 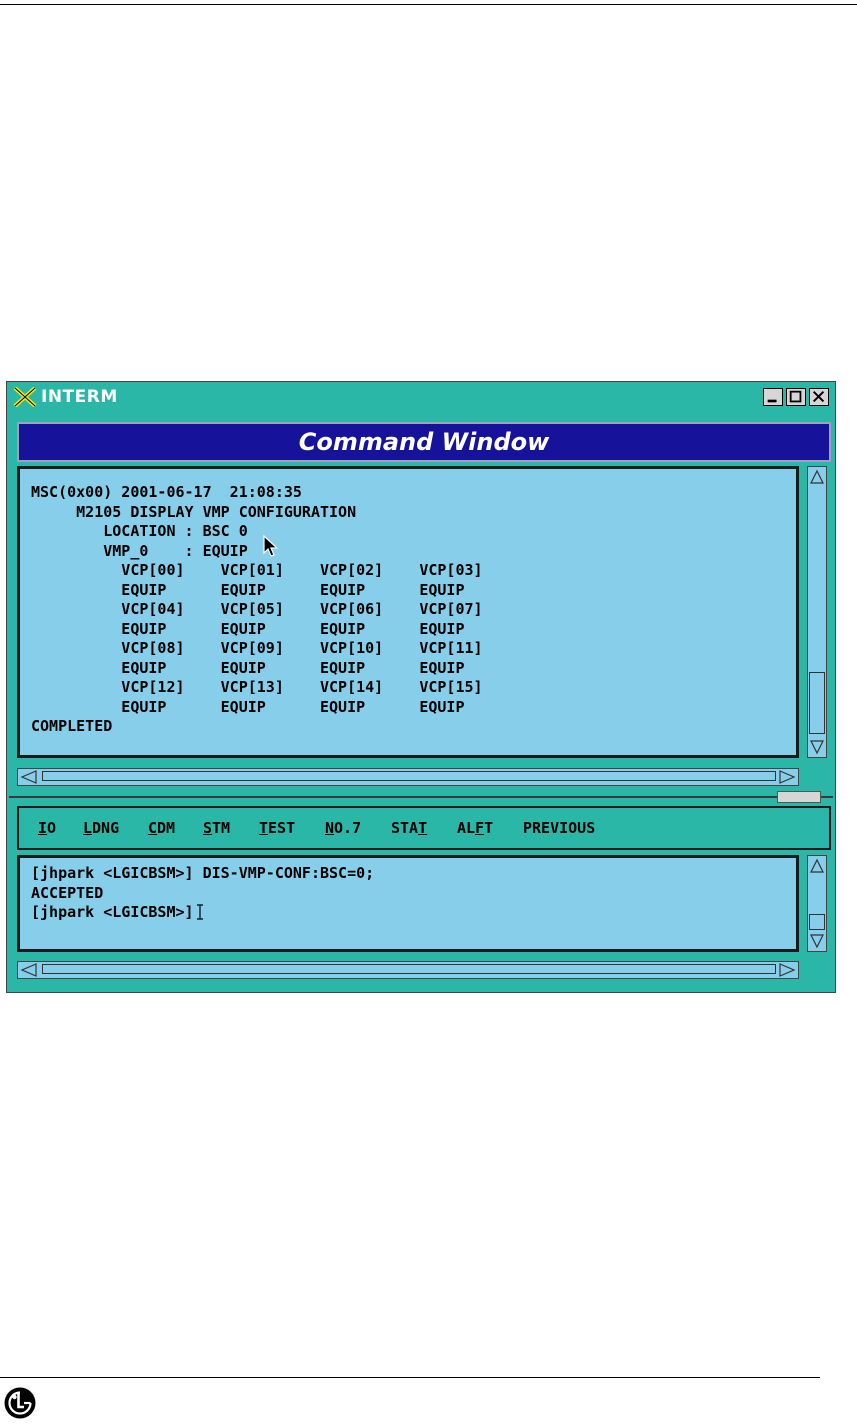 I want to click on input-scroll-down-button, so click(x=817, y=941).